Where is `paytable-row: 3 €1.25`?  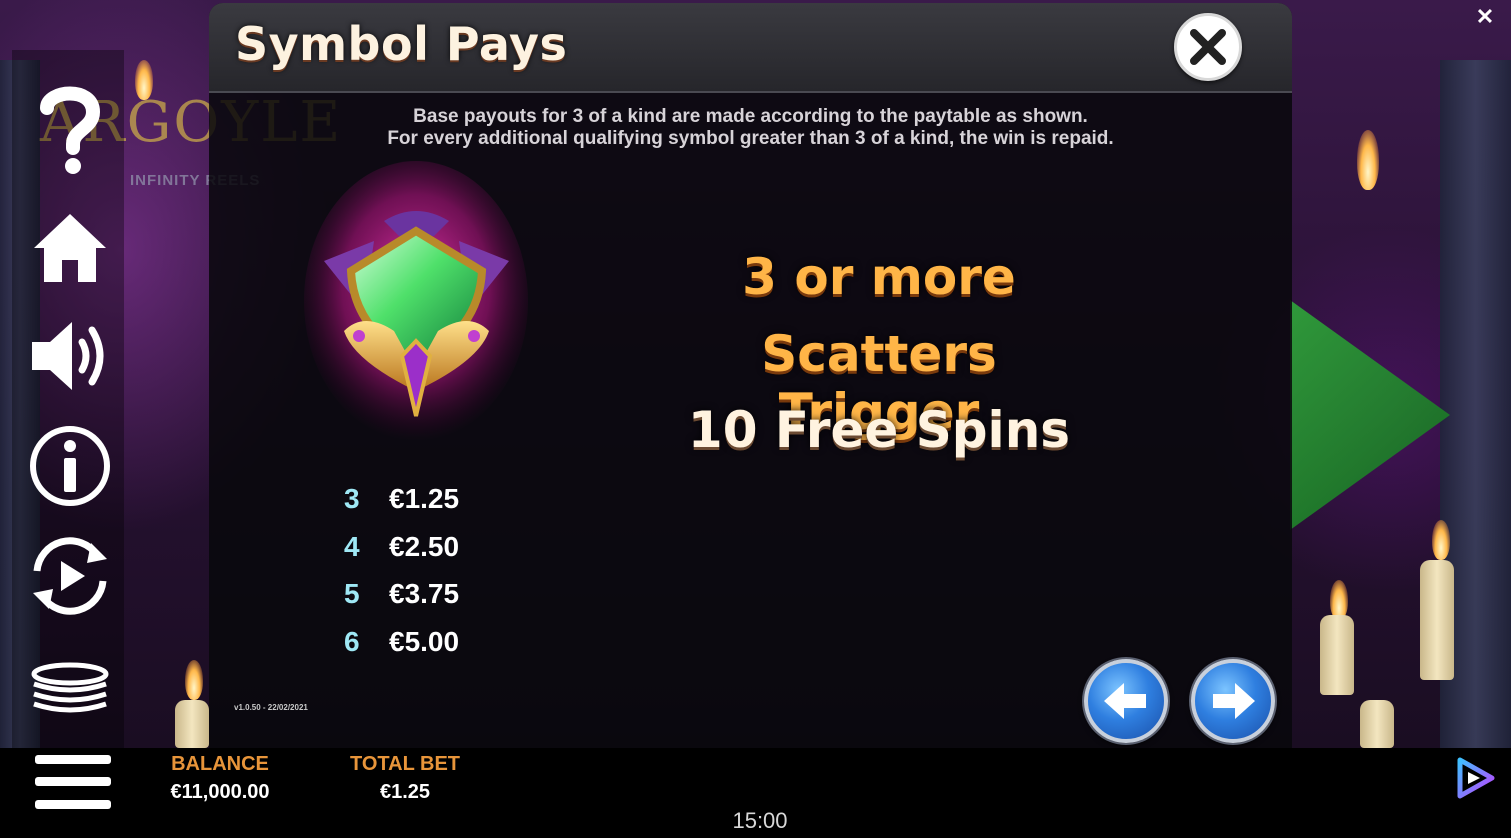
paytable-row: 3 €1.25 is located at coordinates (424, 507).